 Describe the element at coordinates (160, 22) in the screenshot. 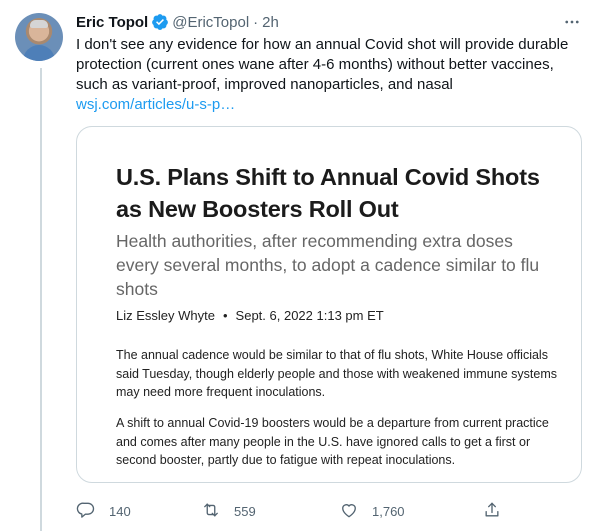

I see `verified-badge-icon` at that location.